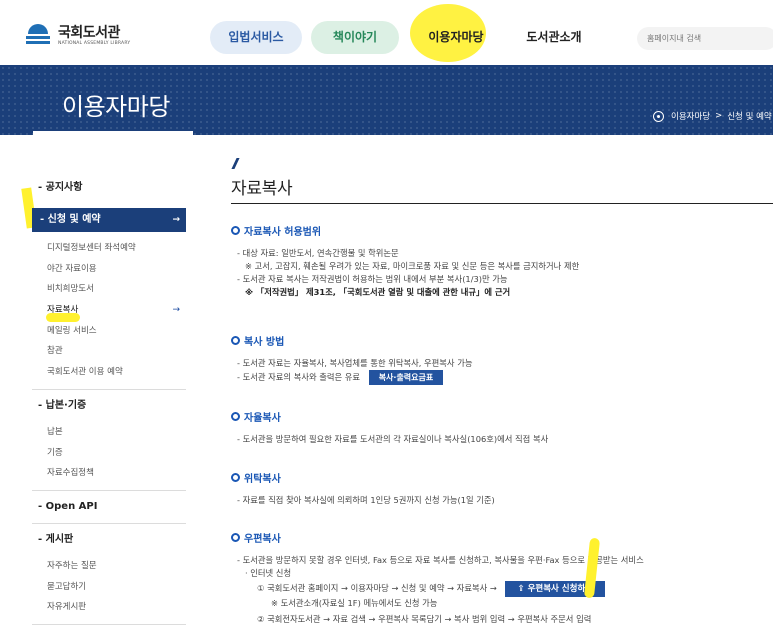 Image resolution: width=773 pixels, height=639 pixels. What do you see at coordinates (109, 220) in the screenshot?
I see `sidebar-head-application: - 신청 및 예약 →` at bounding box center [109, 220].